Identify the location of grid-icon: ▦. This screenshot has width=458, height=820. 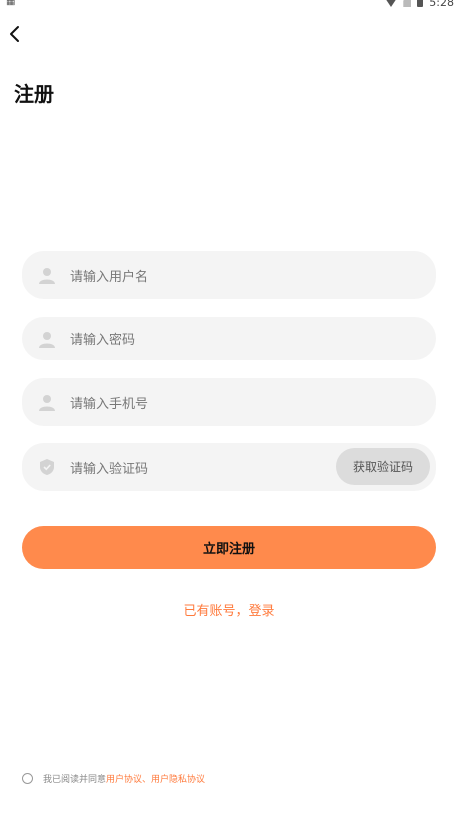
(11, 3).